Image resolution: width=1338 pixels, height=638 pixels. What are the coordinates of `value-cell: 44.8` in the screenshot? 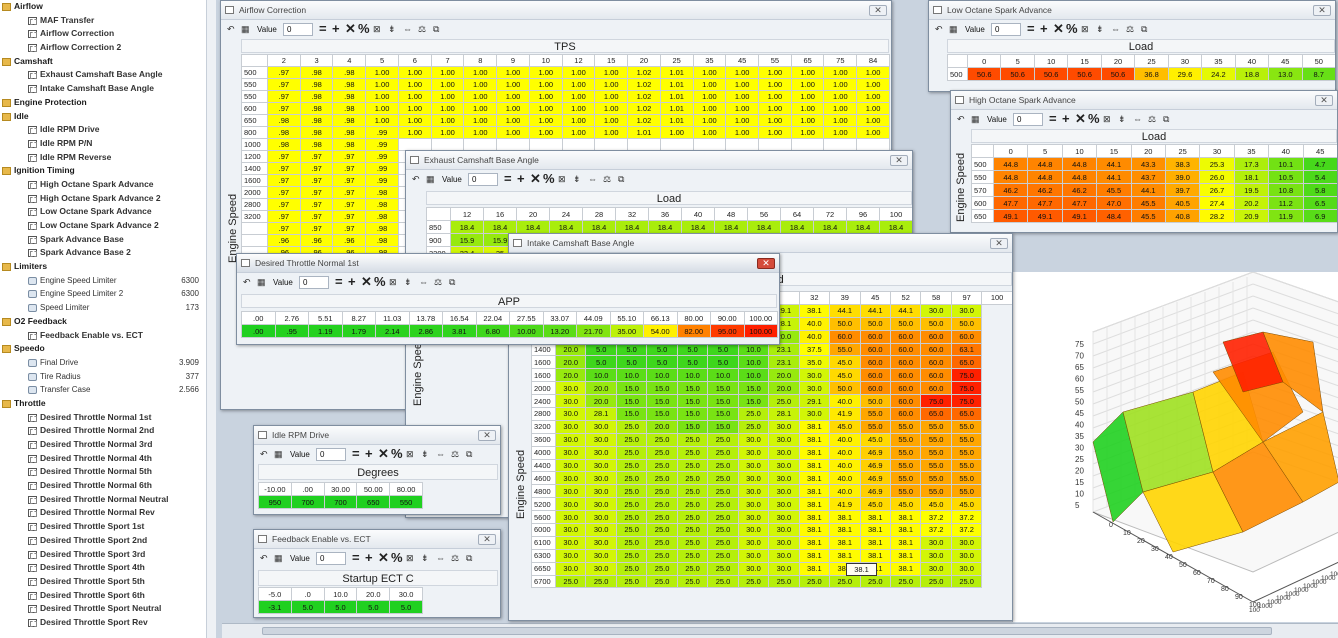 It's located at (1045, 164).